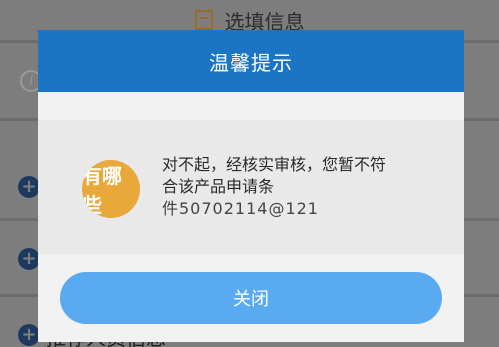  I want to click on document-icon, so click(203, 20).